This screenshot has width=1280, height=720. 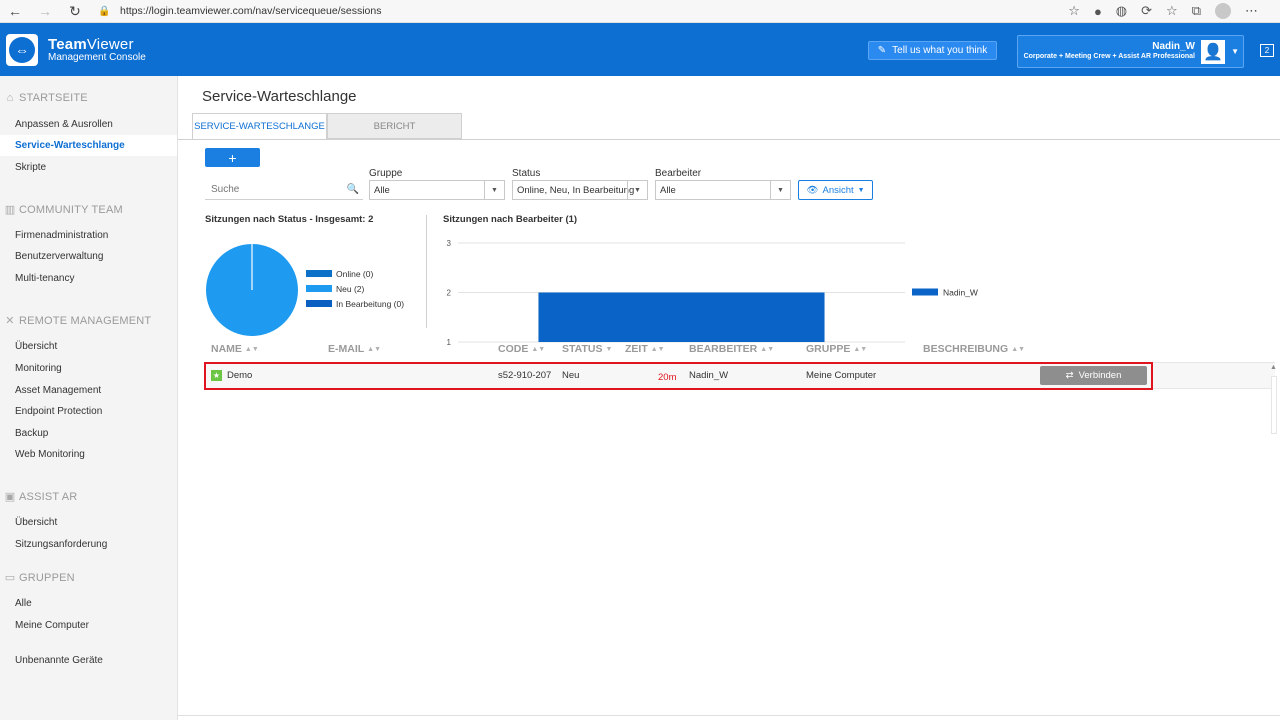 I want to click on chevron-down-icon: ▼, so click(x=494, y=190).